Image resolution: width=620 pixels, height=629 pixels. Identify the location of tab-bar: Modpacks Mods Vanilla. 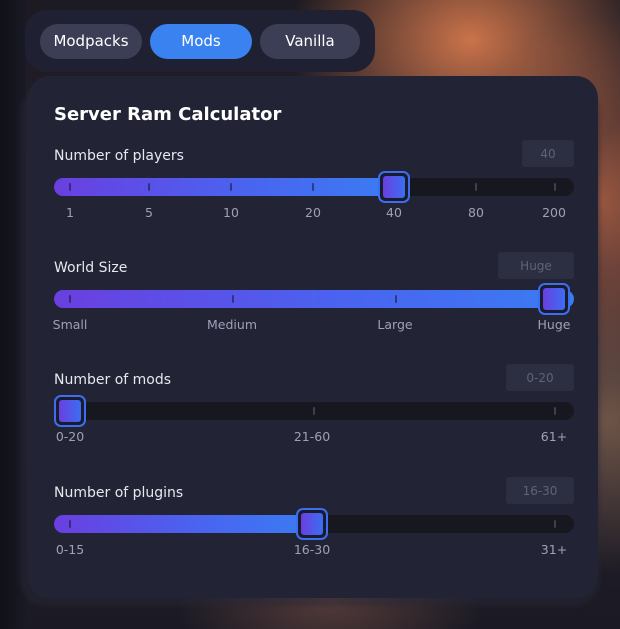
(200, 41).